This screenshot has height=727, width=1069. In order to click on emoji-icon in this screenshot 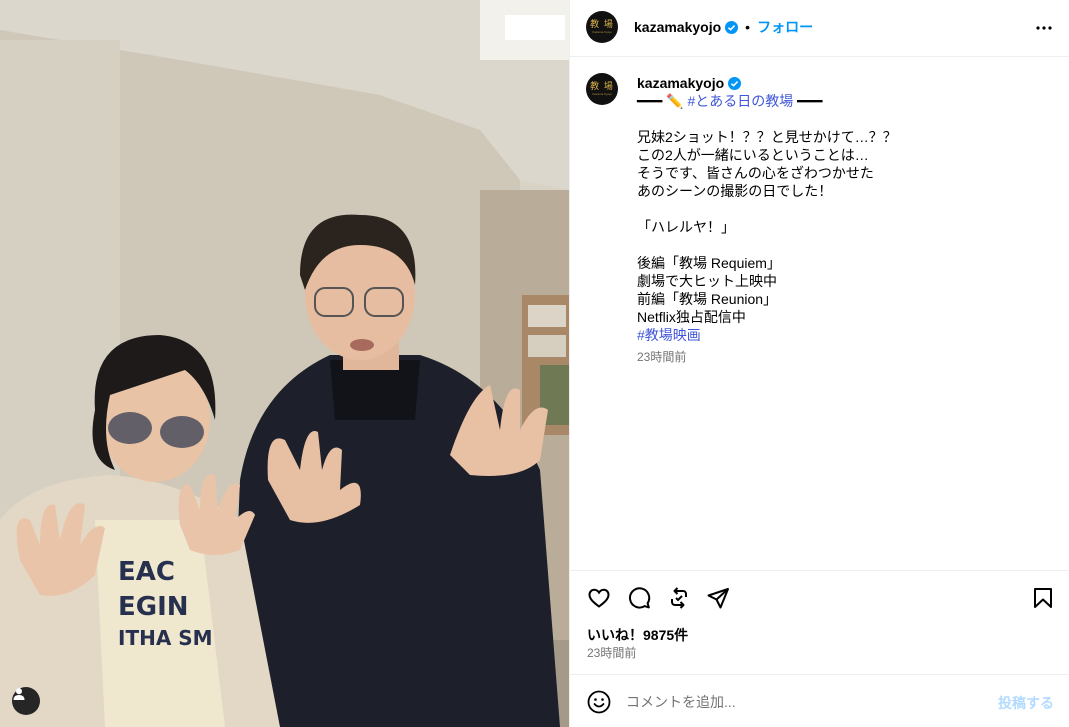, I will do `click(599, 702)`.